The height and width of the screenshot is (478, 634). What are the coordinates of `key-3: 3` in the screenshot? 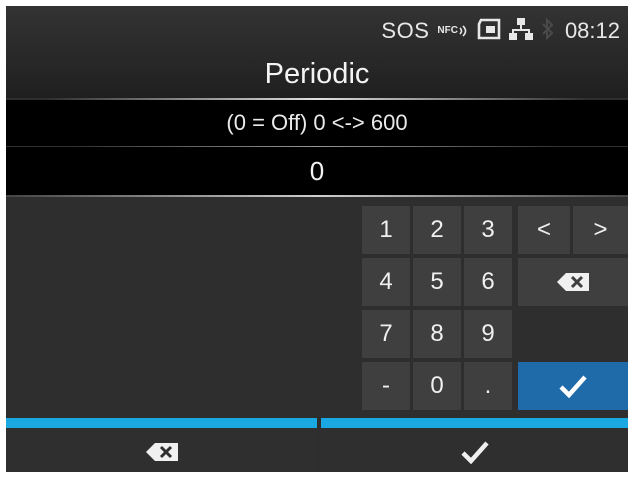 It's located at (488, 230).